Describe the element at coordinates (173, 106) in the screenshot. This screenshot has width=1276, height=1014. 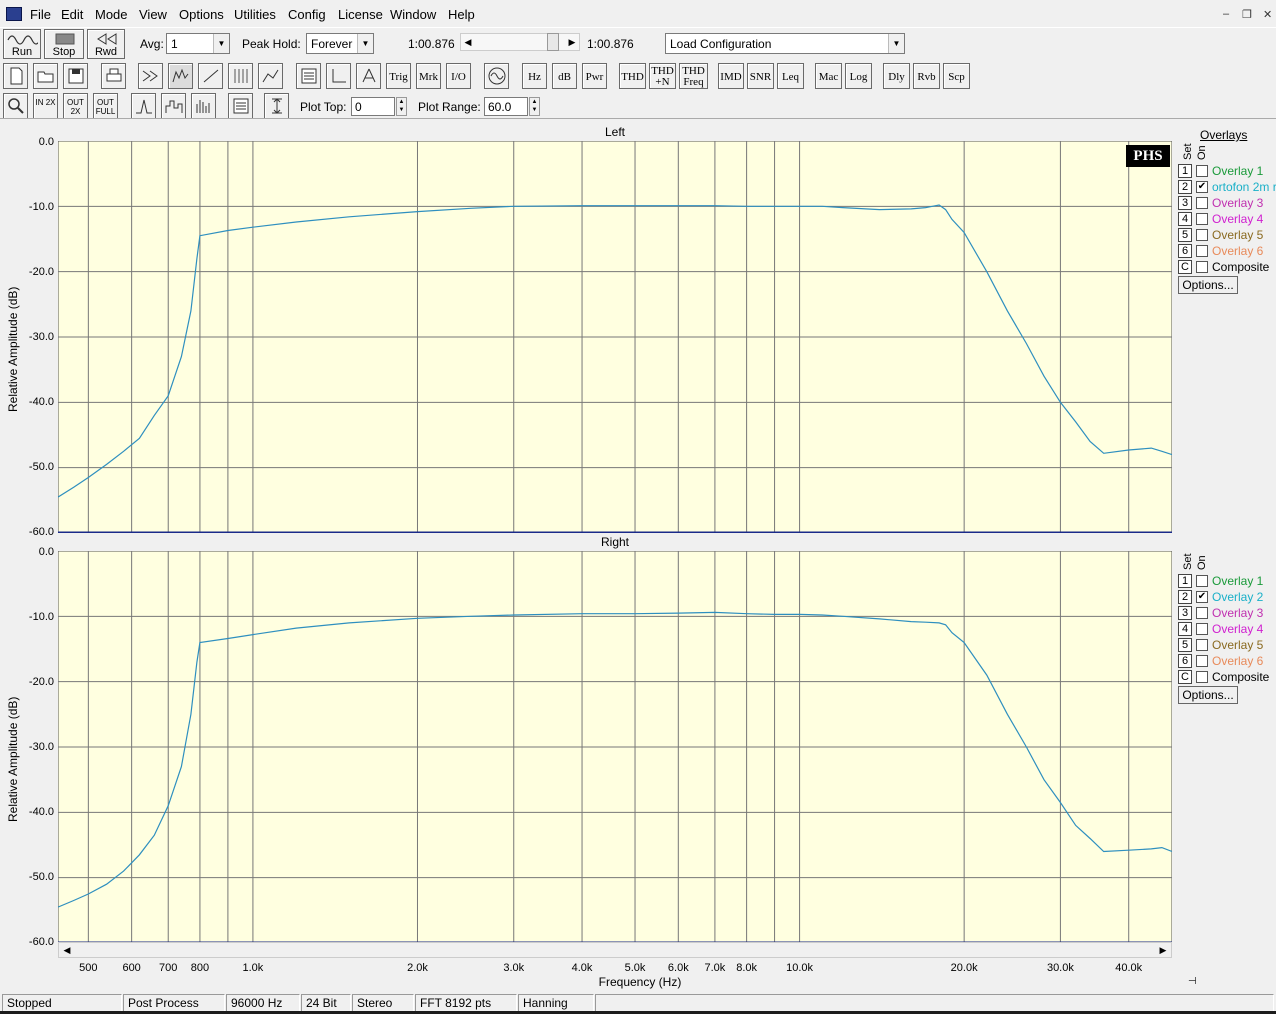
I see `step-plot-button` at that location.